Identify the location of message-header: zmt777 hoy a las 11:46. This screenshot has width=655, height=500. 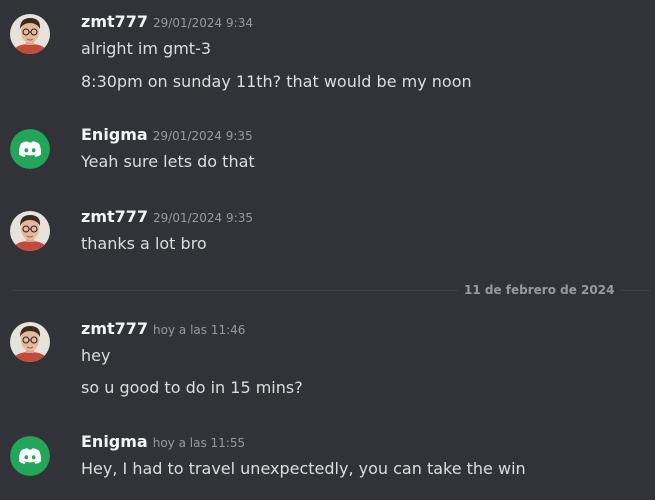
(163, 328).